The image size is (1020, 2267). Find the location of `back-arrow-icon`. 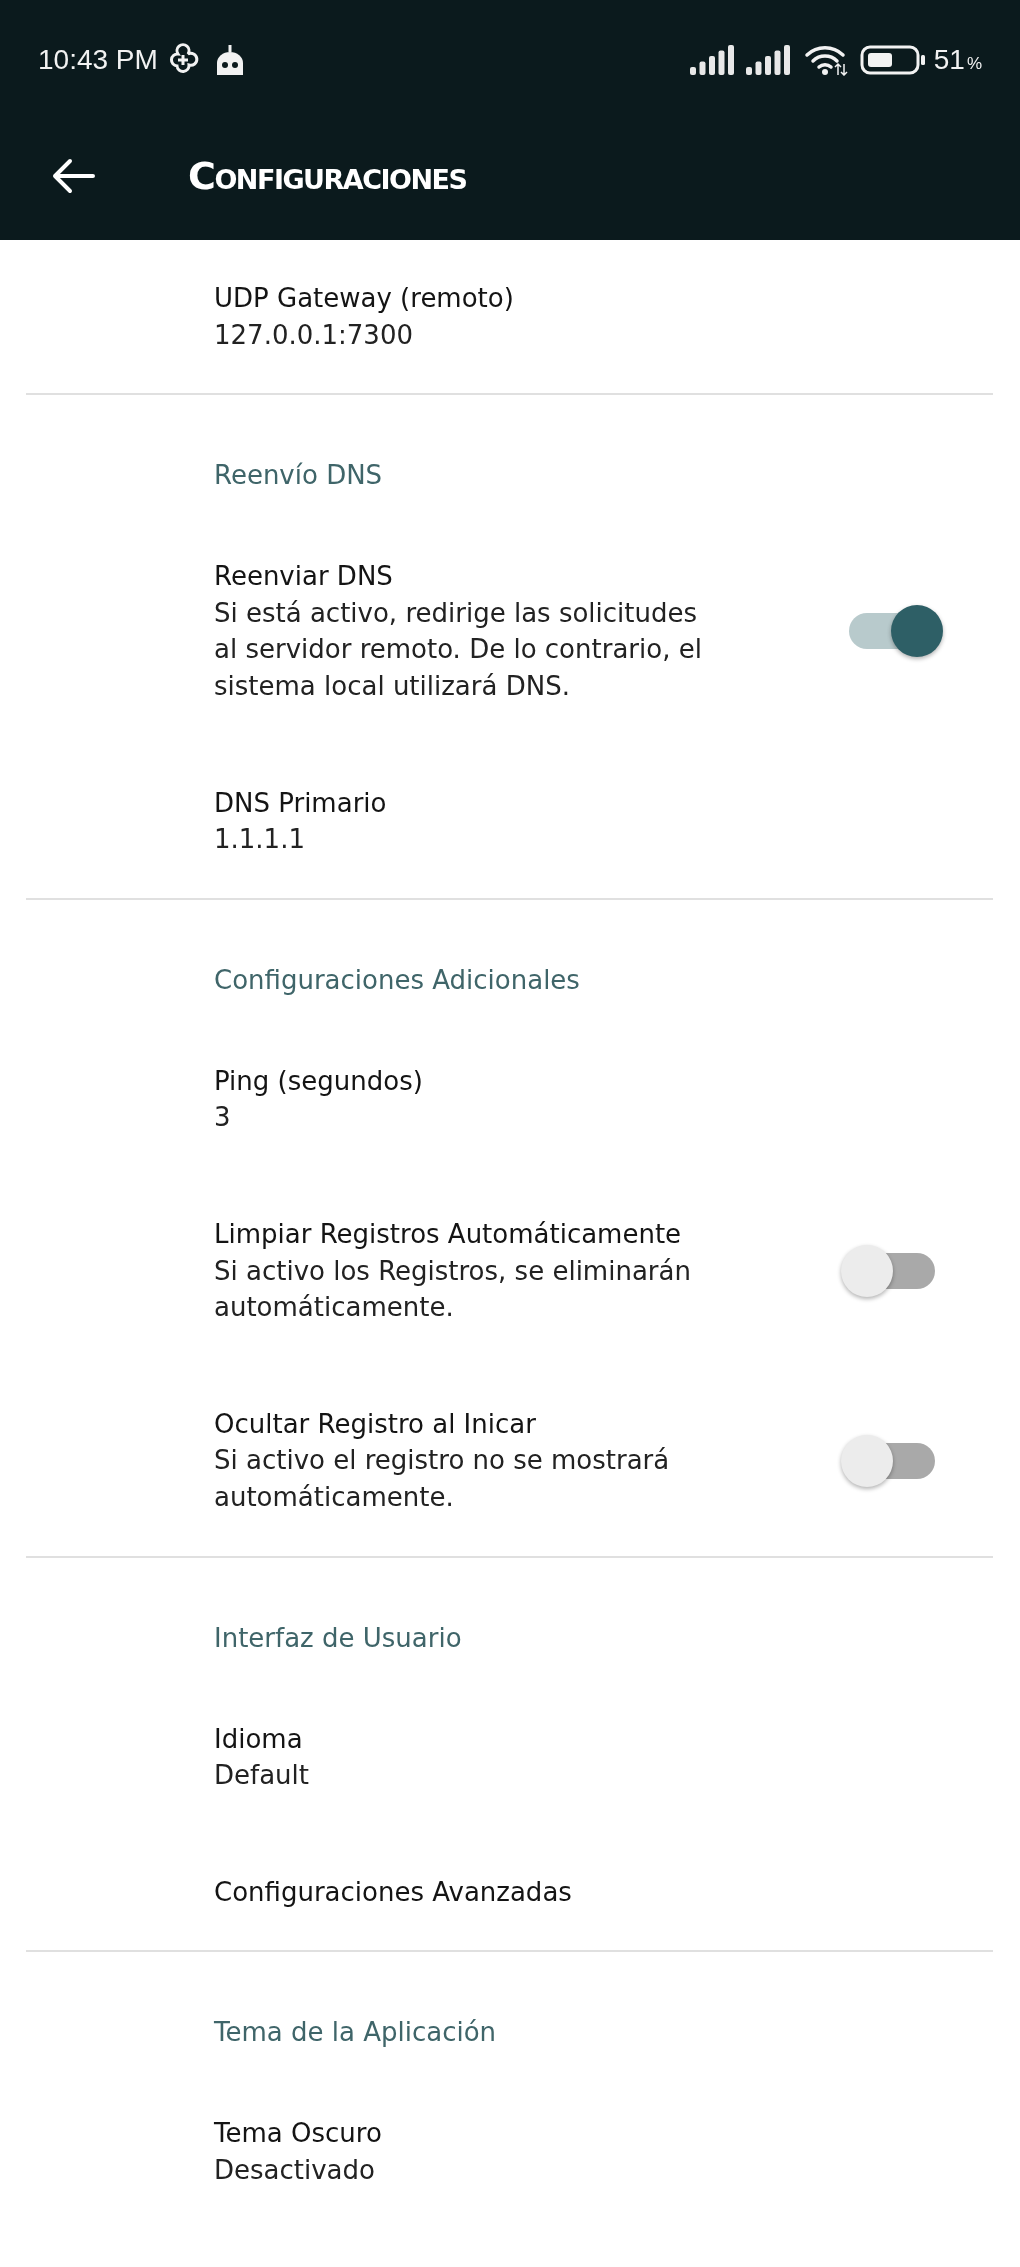

back-arrow-icon is located at coordinates (73, 176).